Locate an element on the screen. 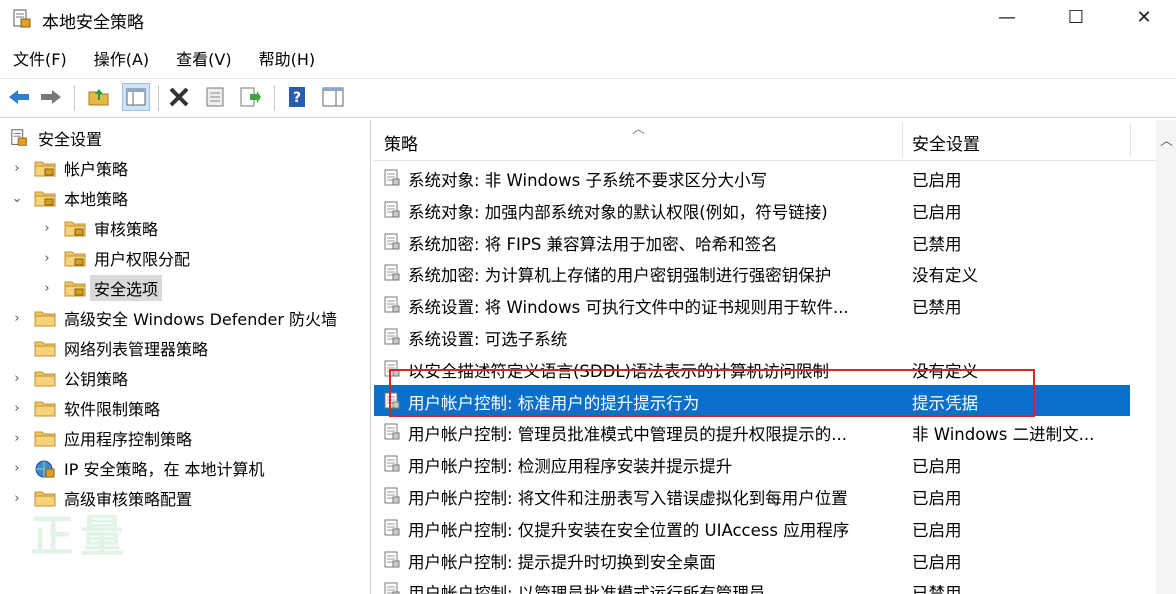  chevron-down-icon: ⌄ is located at coordinates (17, 198).